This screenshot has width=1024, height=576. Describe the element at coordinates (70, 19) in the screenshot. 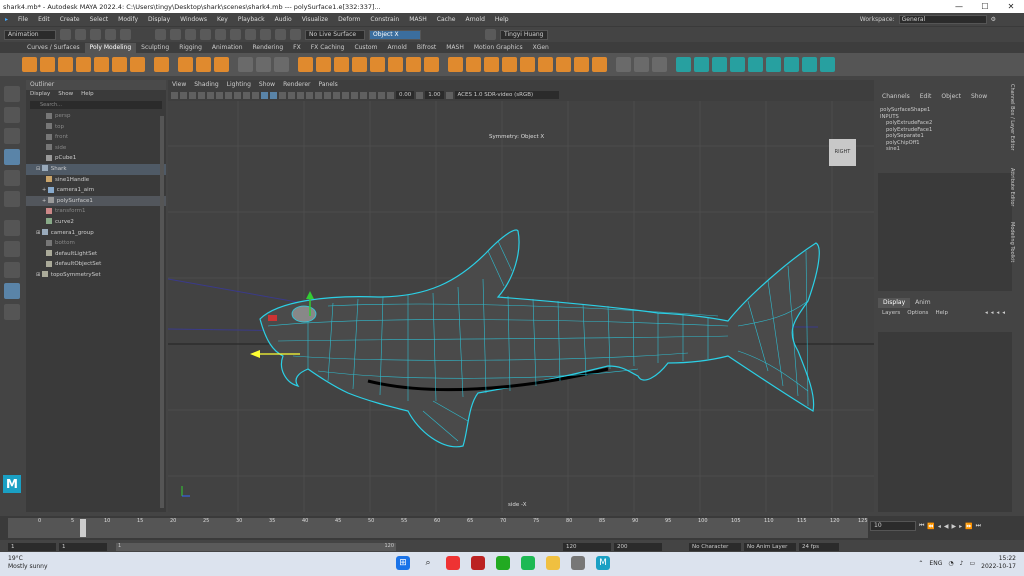

I see `menu-create: Create` at that location.